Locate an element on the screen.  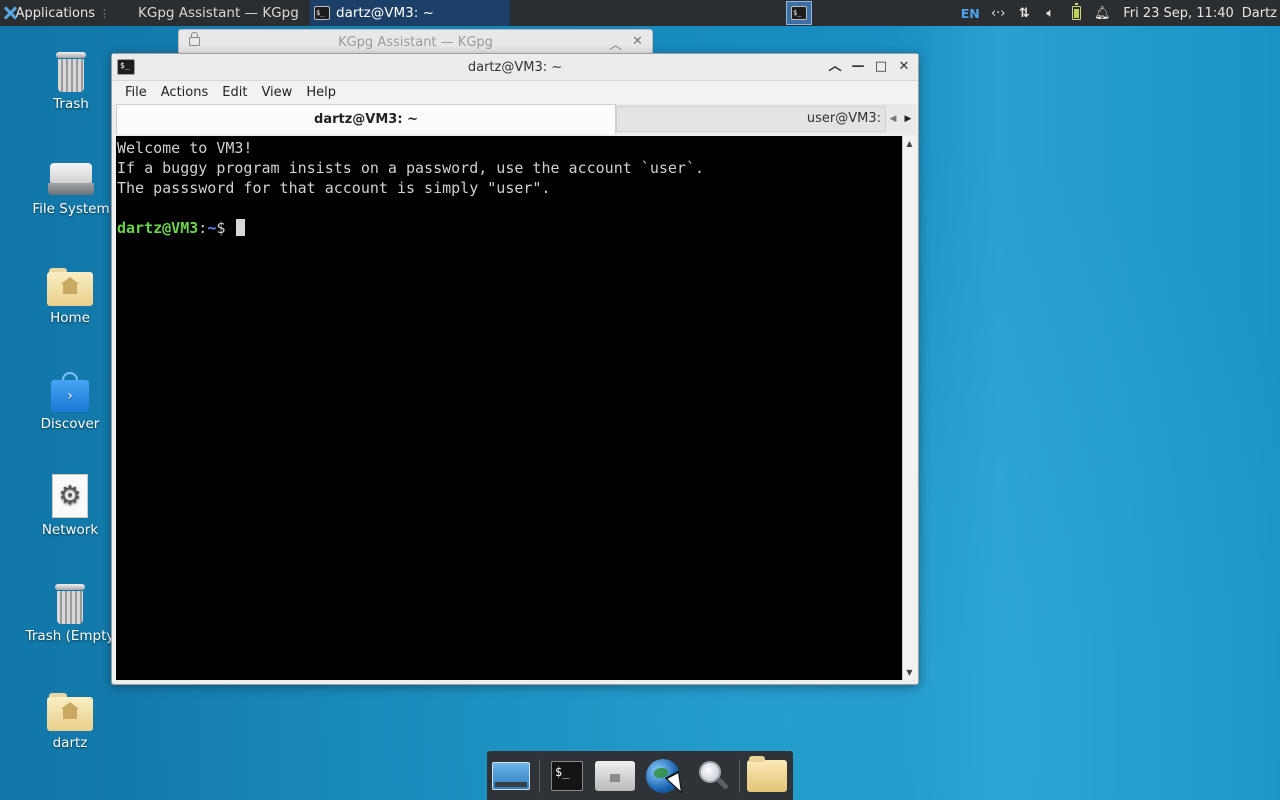
prompt-symbol: $ is located at coordinates (225, 228).